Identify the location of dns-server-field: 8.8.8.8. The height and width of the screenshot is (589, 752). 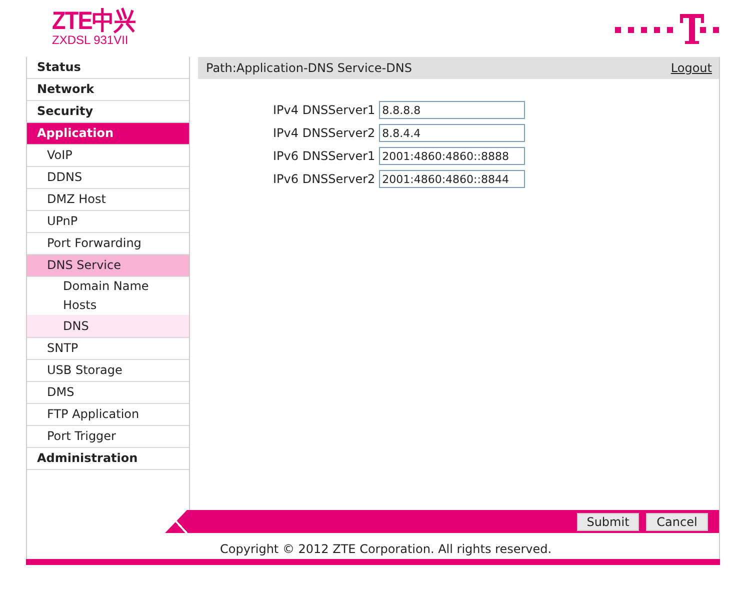
(452, 110).